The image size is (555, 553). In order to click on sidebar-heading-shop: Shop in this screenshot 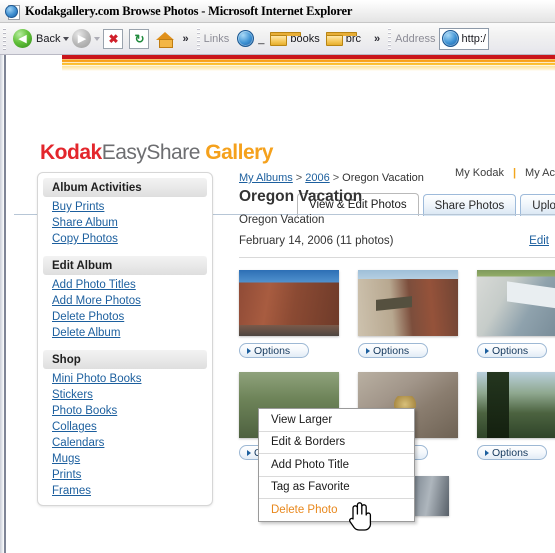, I will do `click(125, 359)`.